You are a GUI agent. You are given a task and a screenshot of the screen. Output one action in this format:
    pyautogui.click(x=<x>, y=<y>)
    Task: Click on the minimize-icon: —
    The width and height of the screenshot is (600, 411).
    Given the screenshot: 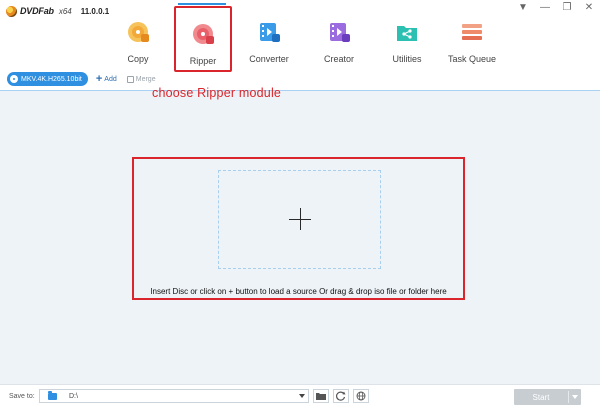 What is the action you would take?
    pyautogui.click(x=545, y=7)
    